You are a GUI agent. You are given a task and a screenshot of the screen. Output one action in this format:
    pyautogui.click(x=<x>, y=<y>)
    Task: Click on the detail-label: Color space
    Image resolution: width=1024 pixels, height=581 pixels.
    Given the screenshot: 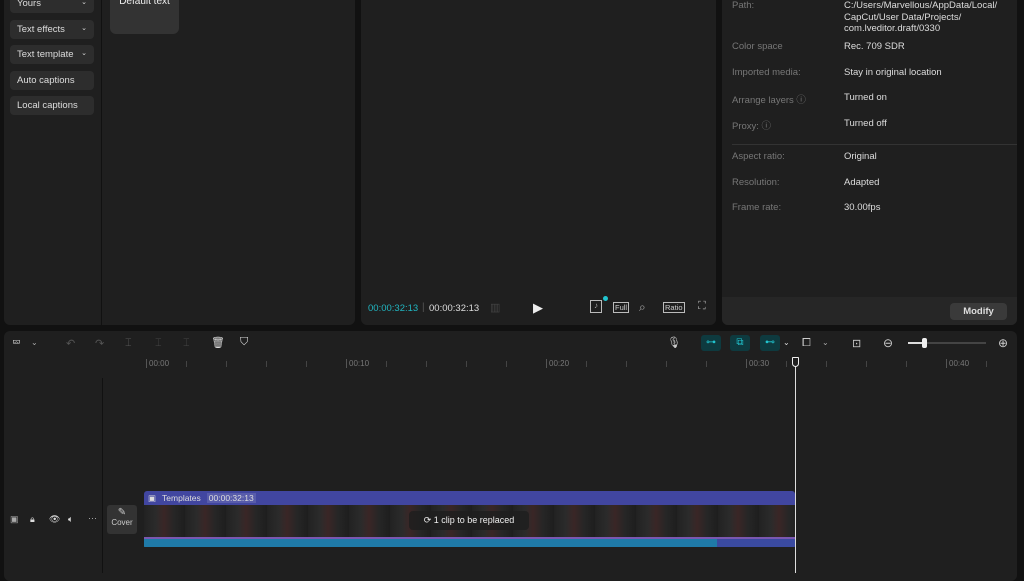 What is the action you would take?
    pyautogui.click(x=757, y=46)
    